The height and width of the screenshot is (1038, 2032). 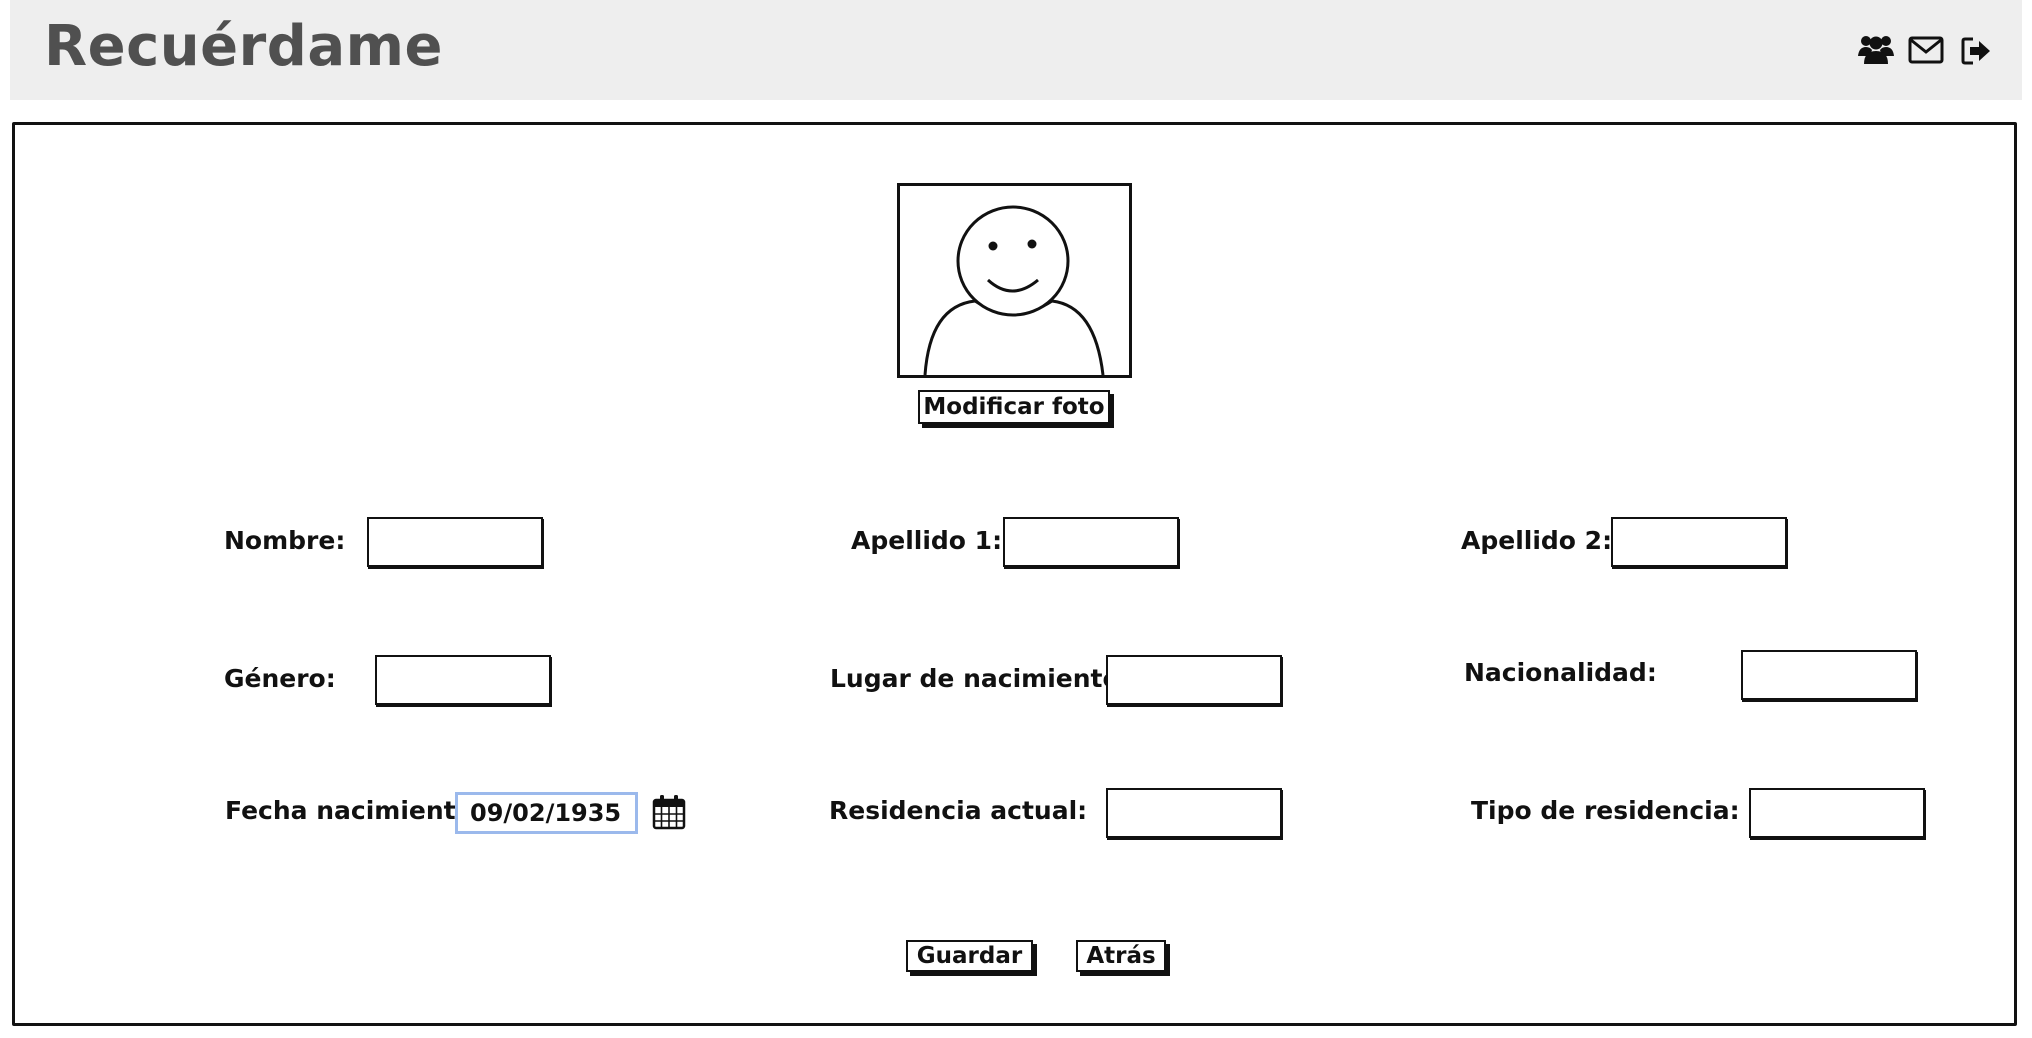 What do you see at coordinates (546, 813) in the screenshot?
I see `fecha-nacimiento-input` at bounding box center [546, 813].